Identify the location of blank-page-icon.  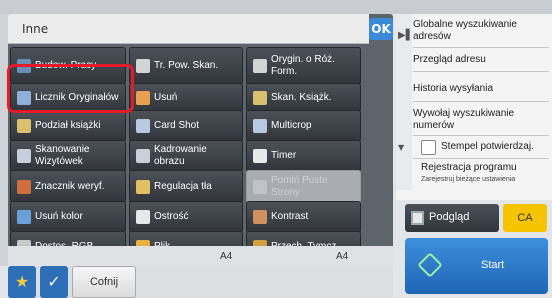
(260, 187).